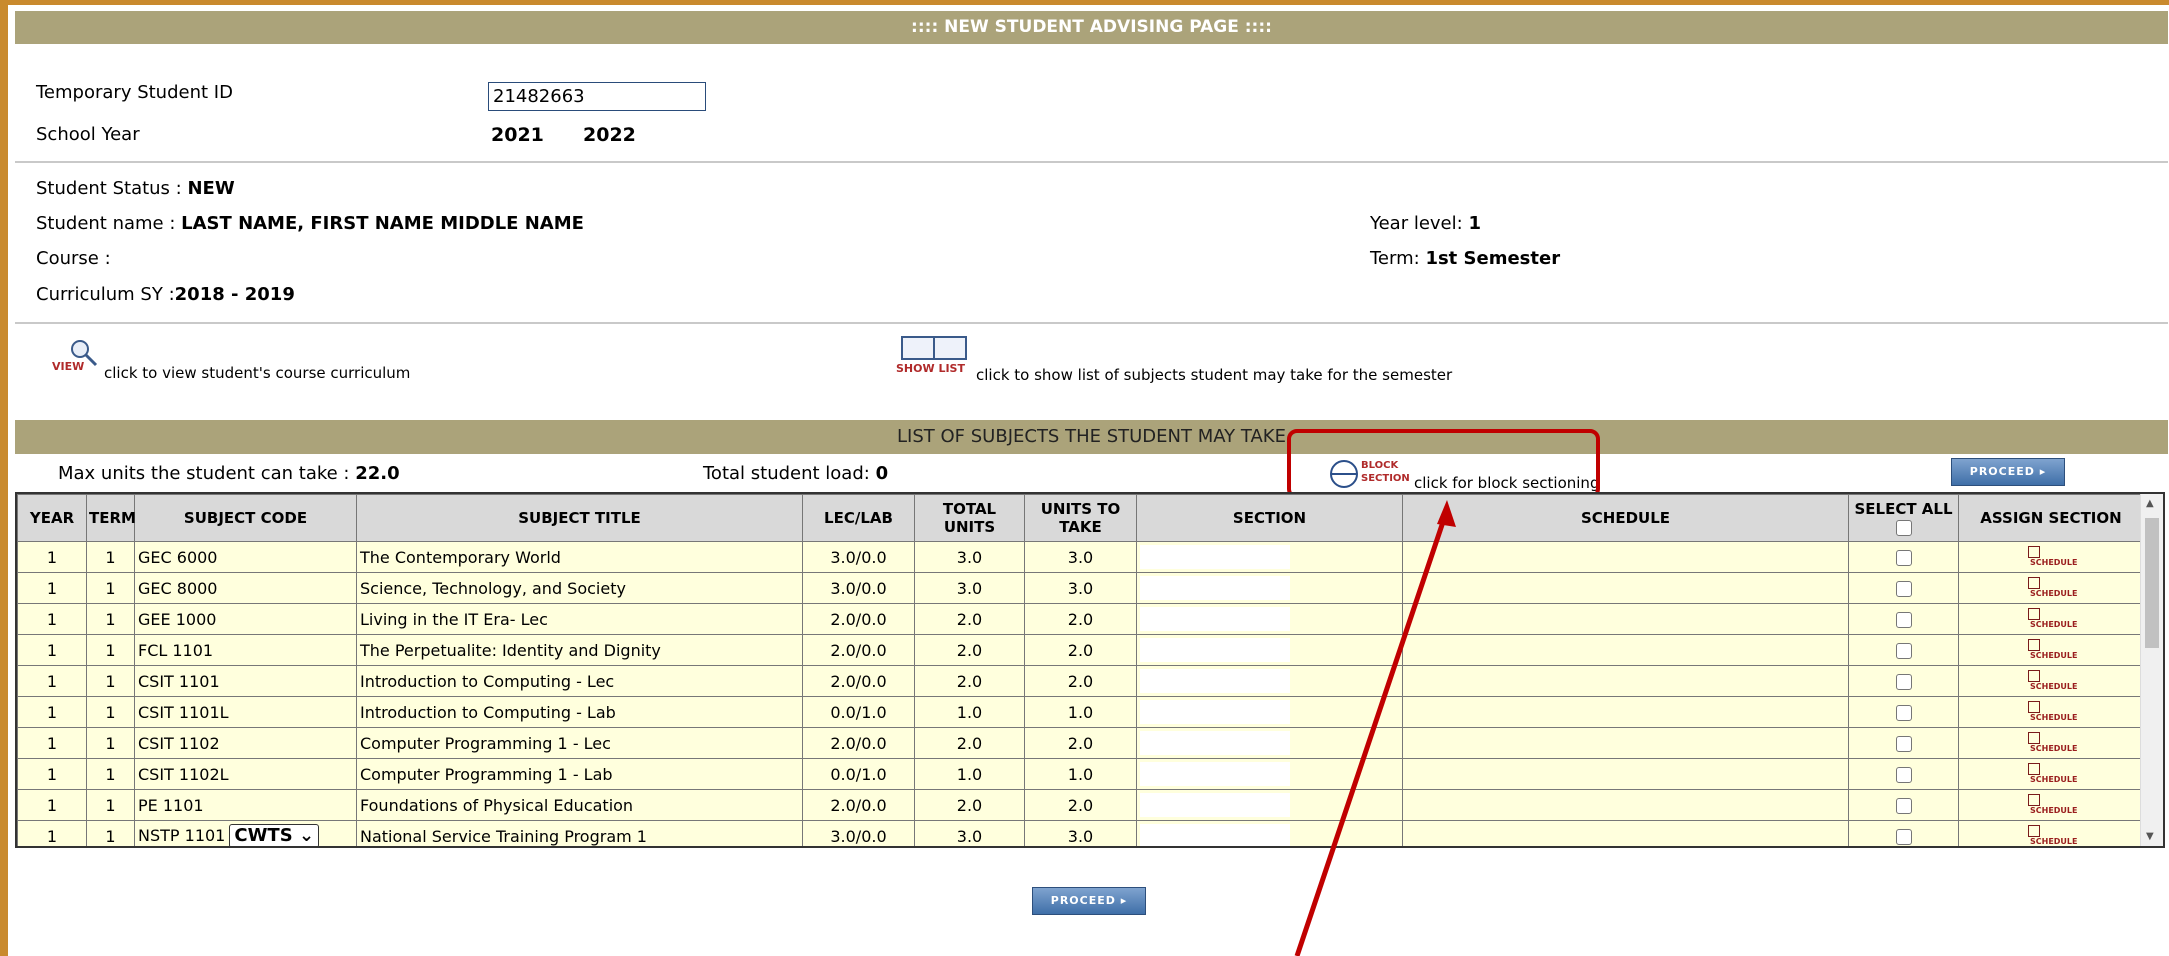  I want to click on scroll-down-icon: ▼, so click(2150, 836).